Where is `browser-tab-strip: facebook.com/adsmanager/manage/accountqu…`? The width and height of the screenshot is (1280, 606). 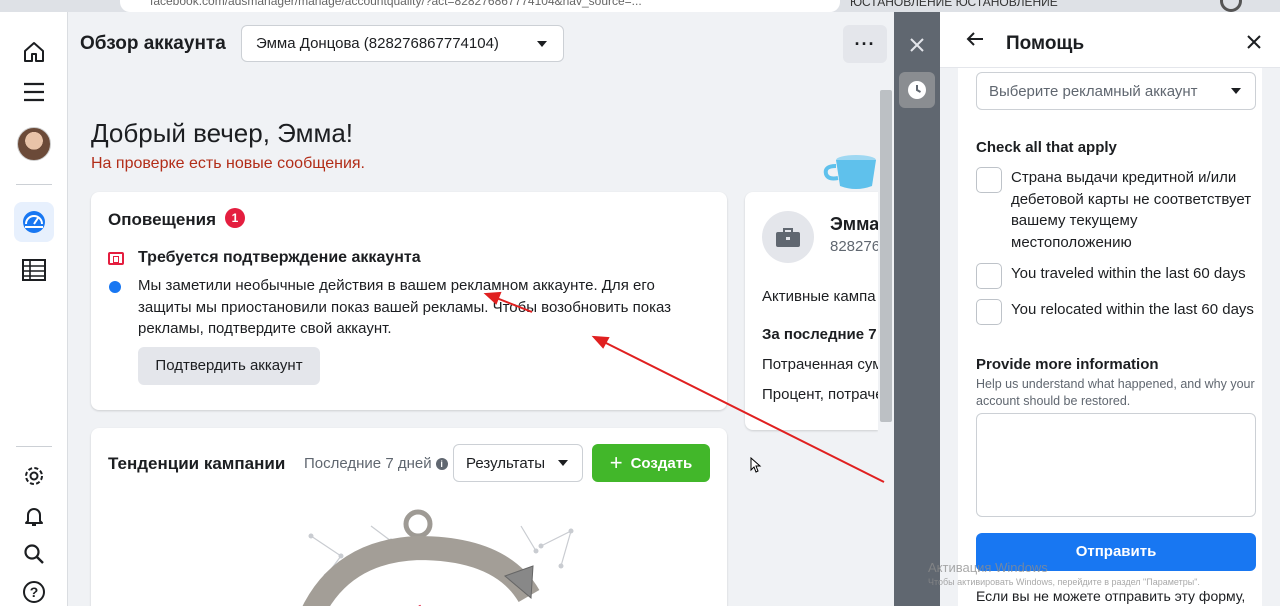 browser-tab-strip: facebook.com/adsmanager/manage/accountqu… is located at coordinates (640, 6).